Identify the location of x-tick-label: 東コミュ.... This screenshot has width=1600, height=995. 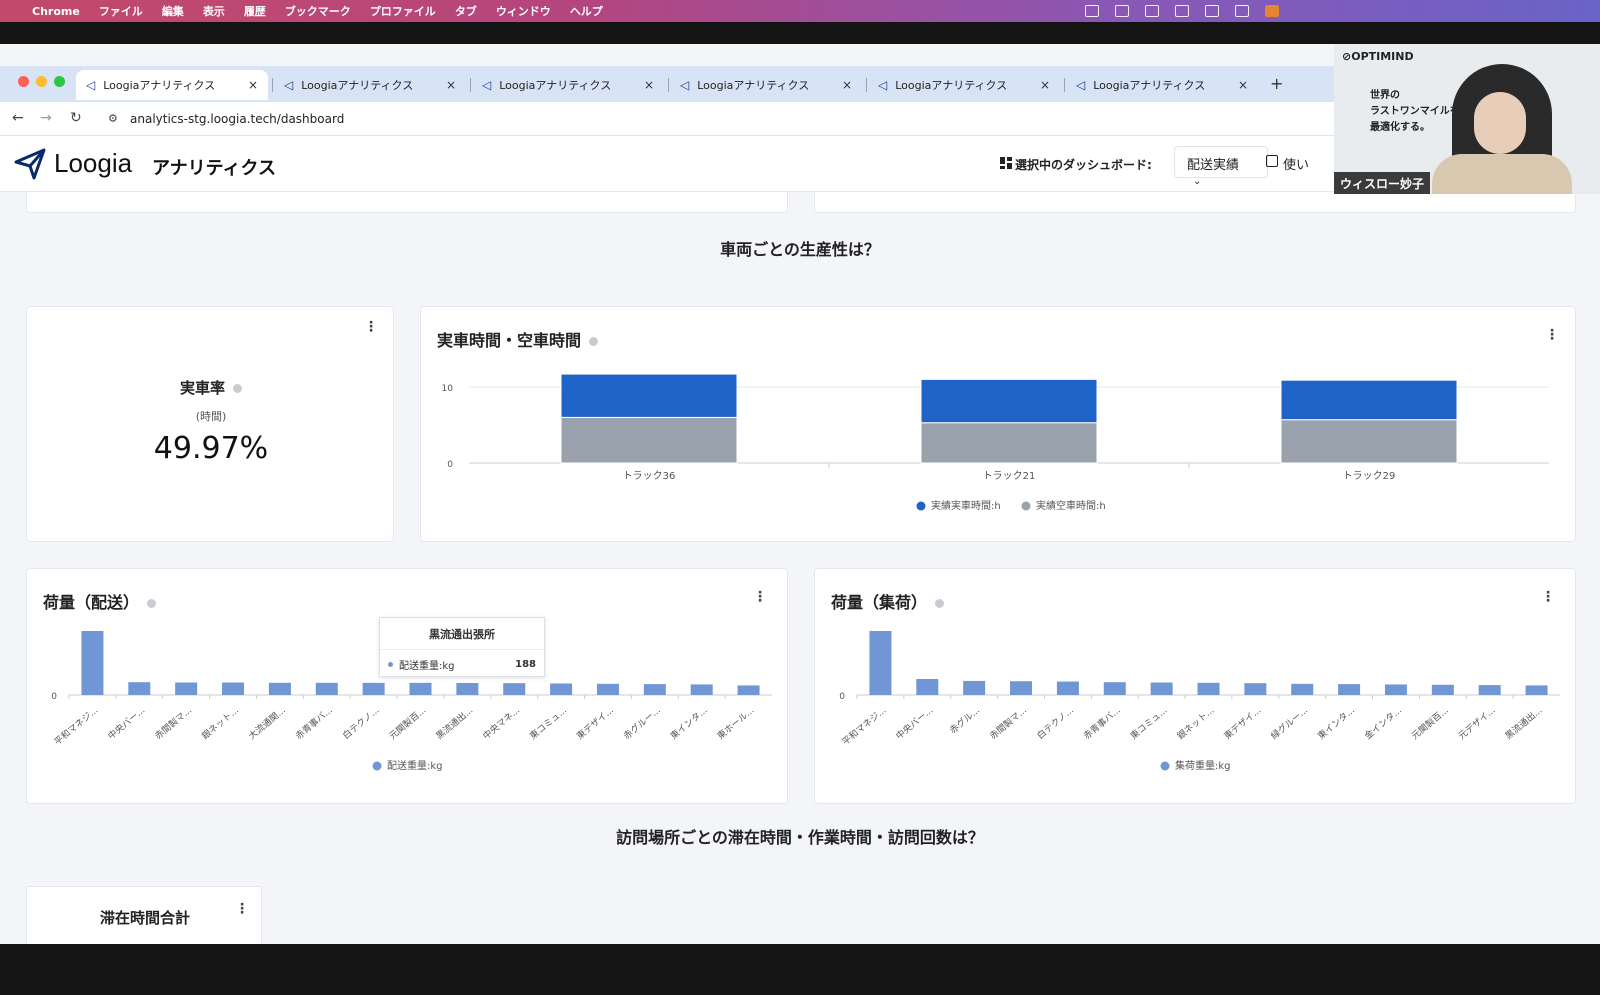
(1149, 723).